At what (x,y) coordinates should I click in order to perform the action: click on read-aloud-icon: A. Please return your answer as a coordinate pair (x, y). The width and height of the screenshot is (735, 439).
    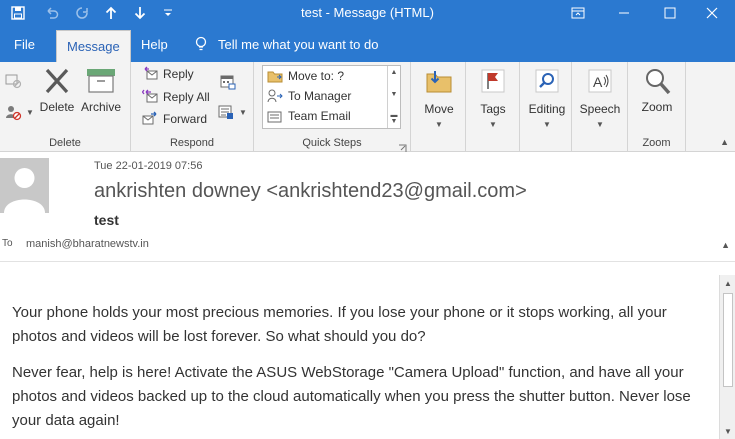
    Looking at the image, I should click on (600, 81).